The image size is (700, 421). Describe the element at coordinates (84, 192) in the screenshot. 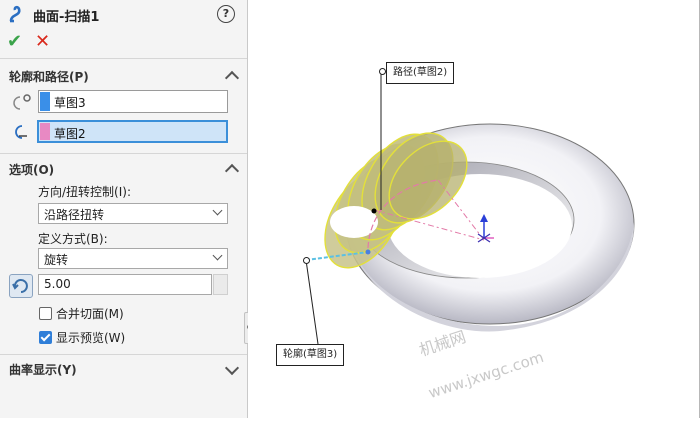

I see `orientation-label: 方向/扭转控制(I):` at that location.